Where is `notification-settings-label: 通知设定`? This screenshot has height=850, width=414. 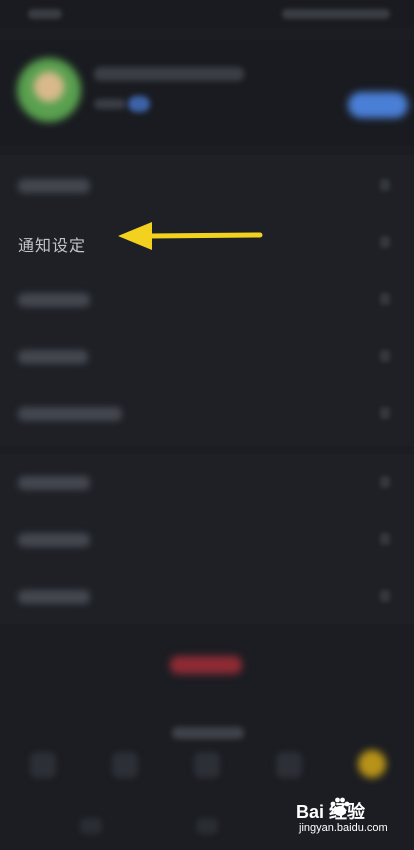 notification-settings-label: 通知设定 is located at coordinates (52, 245).